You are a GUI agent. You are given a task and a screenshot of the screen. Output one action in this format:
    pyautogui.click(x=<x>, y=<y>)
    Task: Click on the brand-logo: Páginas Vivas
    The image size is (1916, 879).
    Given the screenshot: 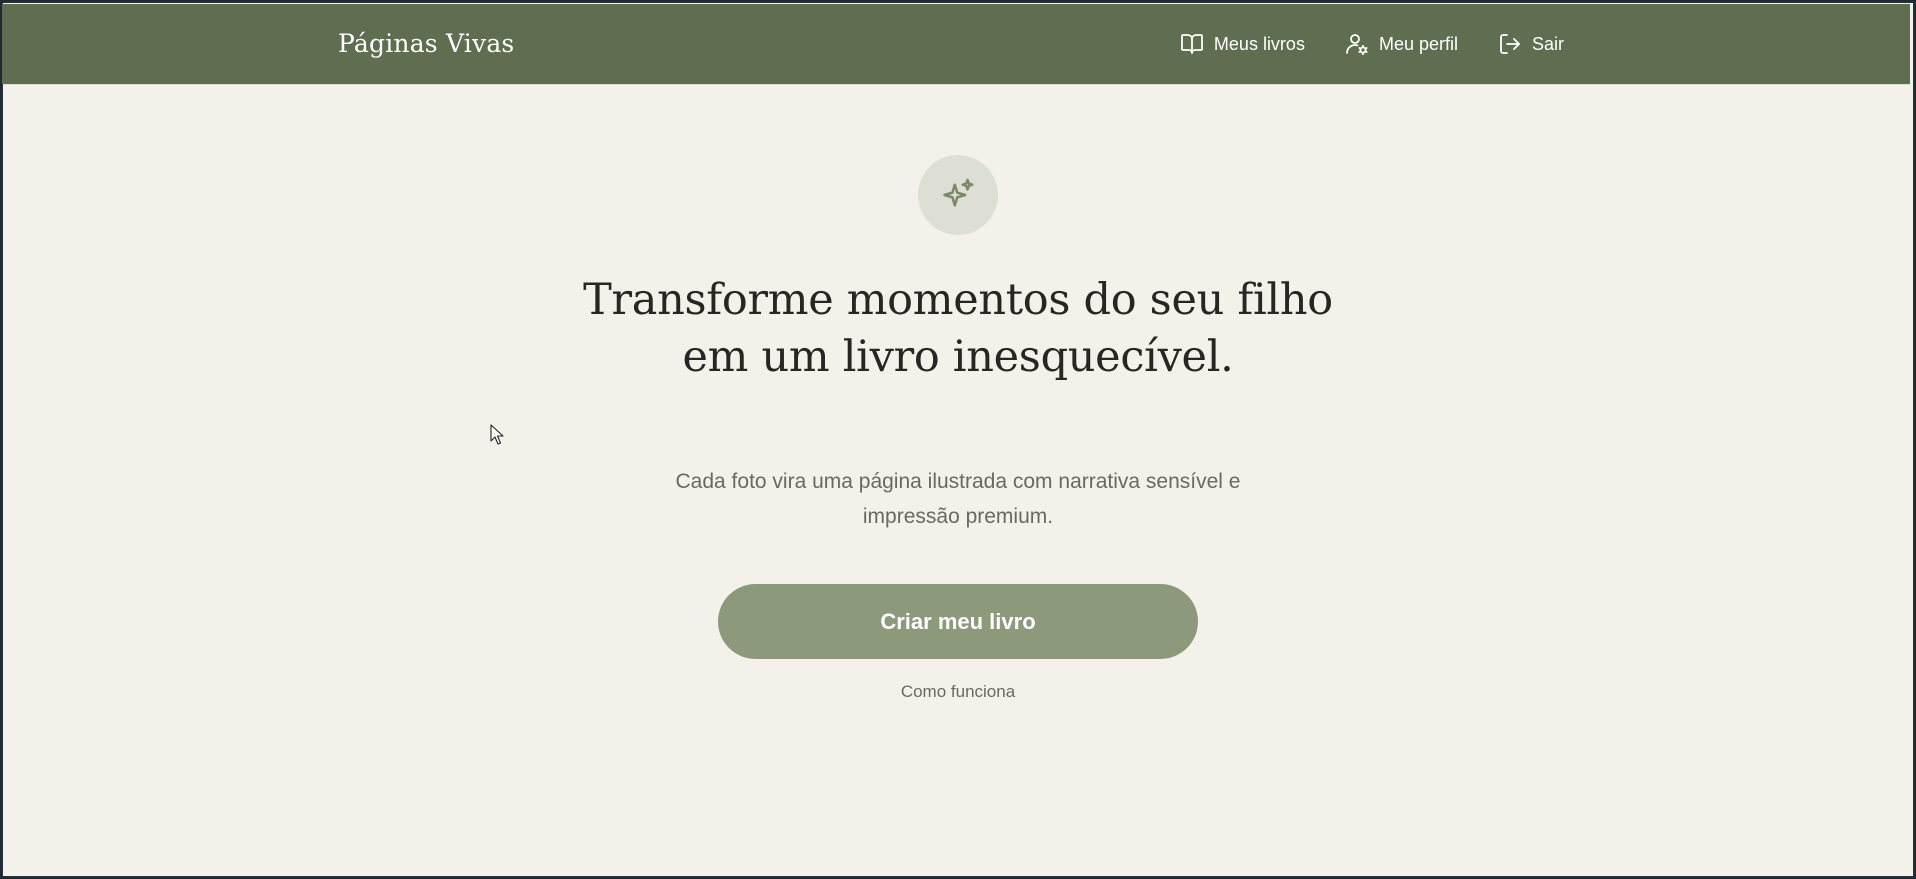 What is the action you would take?
    pyautogui.click(x=426, y=44)
    